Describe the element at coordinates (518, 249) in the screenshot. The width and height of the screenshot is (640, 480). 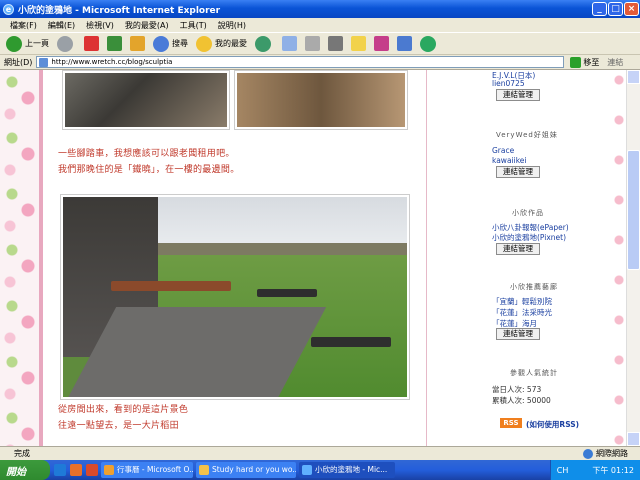
I see `link-manage-button-3: 連結管理` at that location.